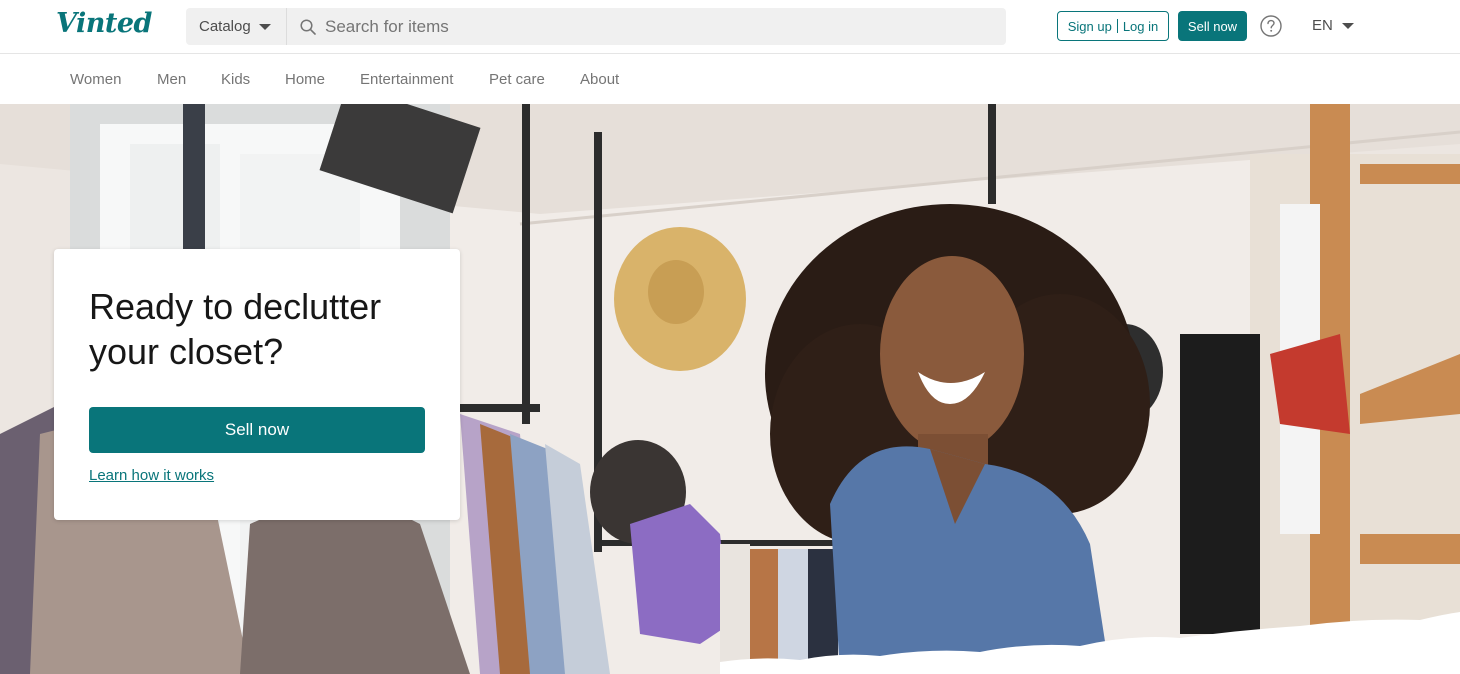 This screenshot has height=674, width=1460. Describe the element at coordinates (1113, 26) in the screenshot. I see `signup-login-button: Sign up Log in` at that location.